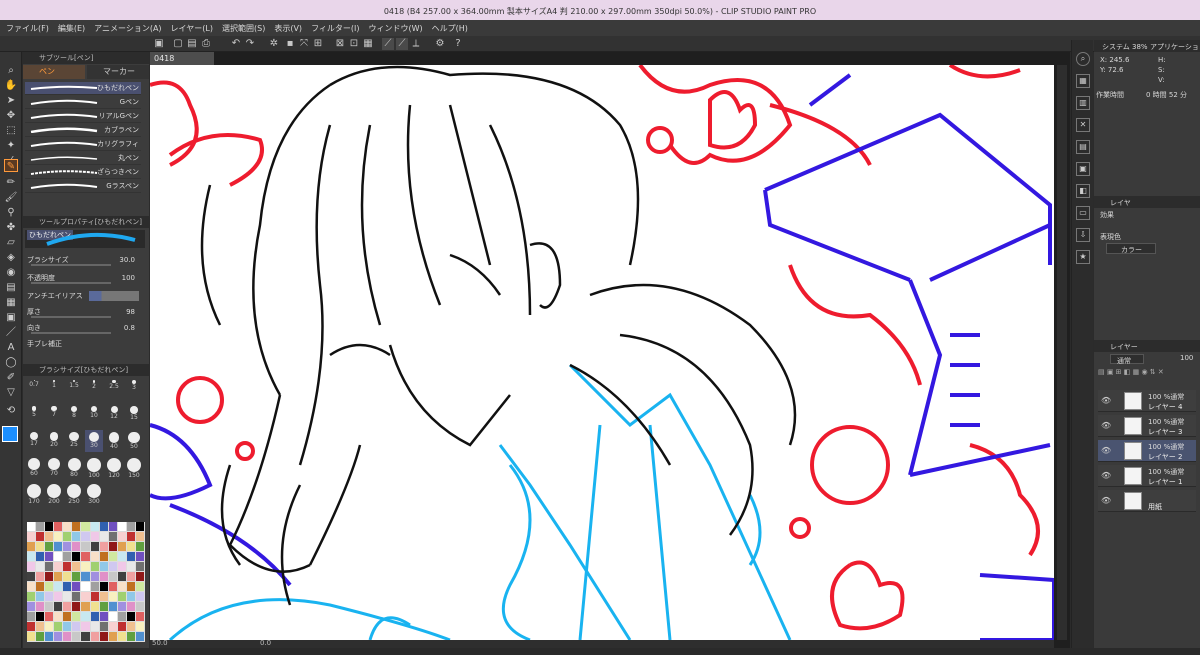 This screenshot has width=1200, height=655. I want to click on brush-size-option: 12, so click(114, 415).